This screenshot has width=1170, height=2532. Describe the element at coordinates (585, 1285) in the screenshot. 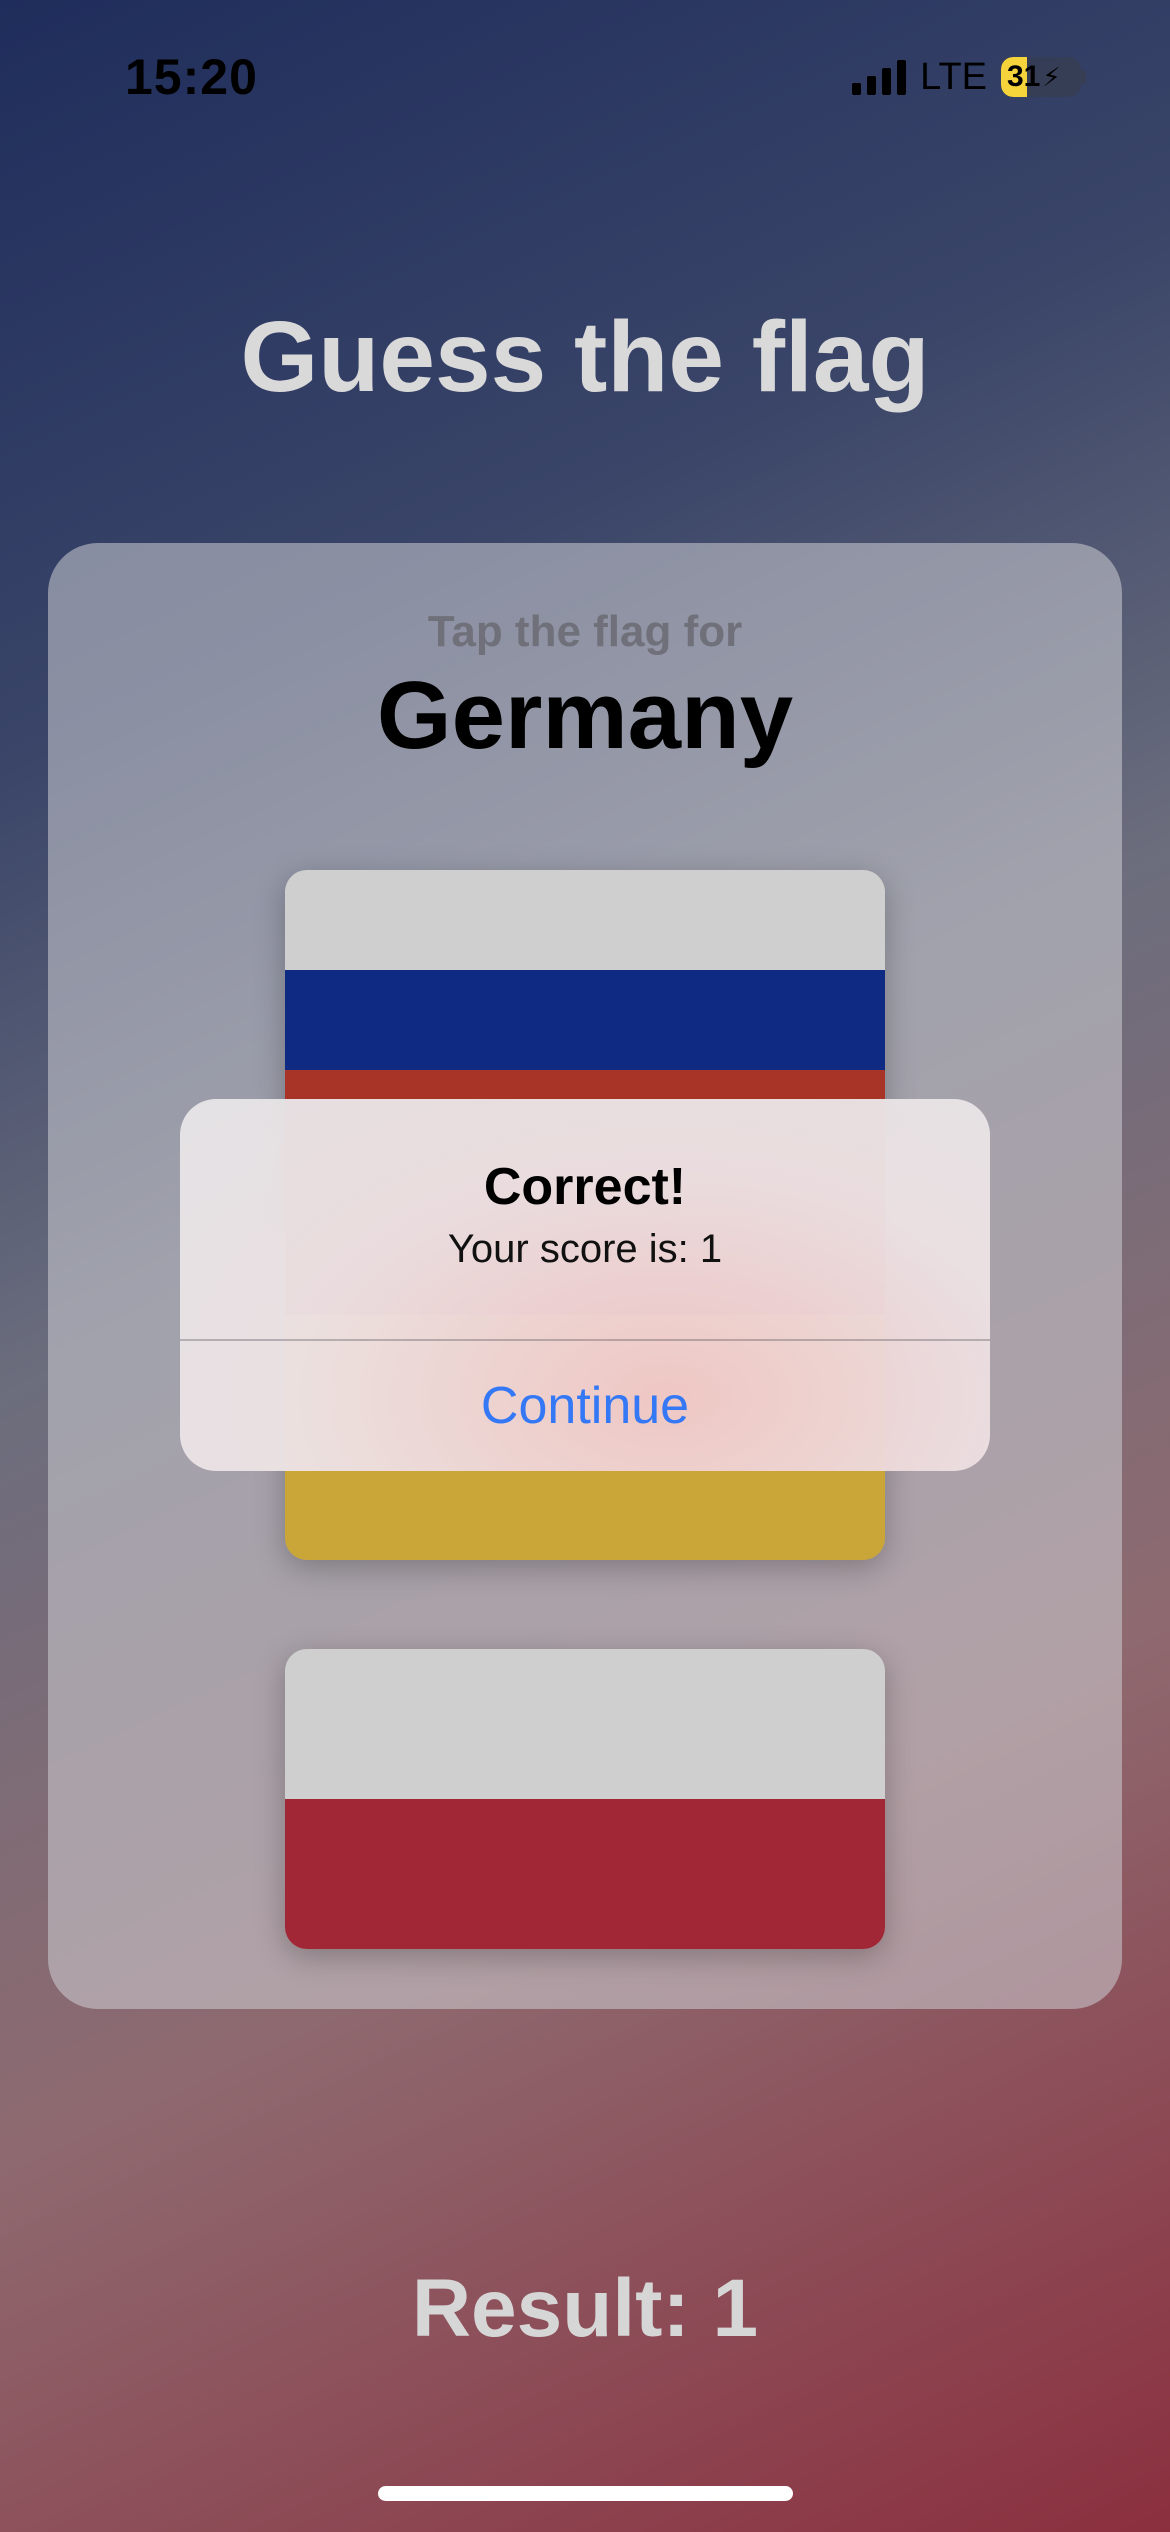

I see `score-alert: Correct! Your score is: 1 Continue` at that location.